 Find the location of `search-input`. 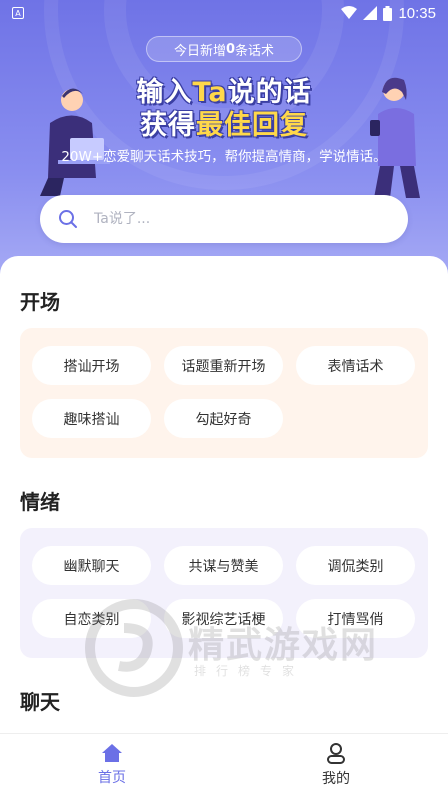

search-input is located at coordinates (224, 219).